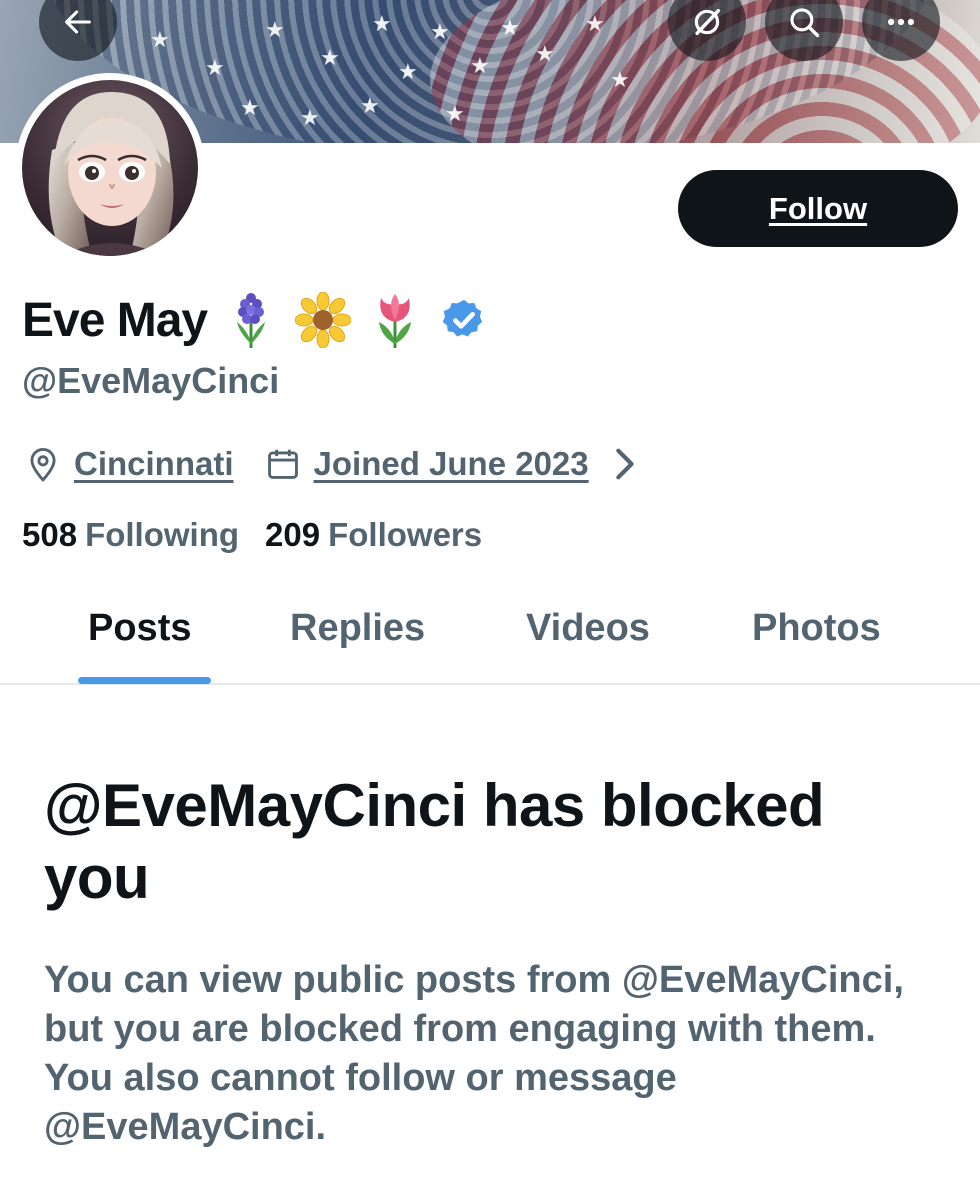 The width and height of the screenshot is (980, 1199). I want to click on blocked-title: @EveMayCinci has blocked you, so click(434, 841).